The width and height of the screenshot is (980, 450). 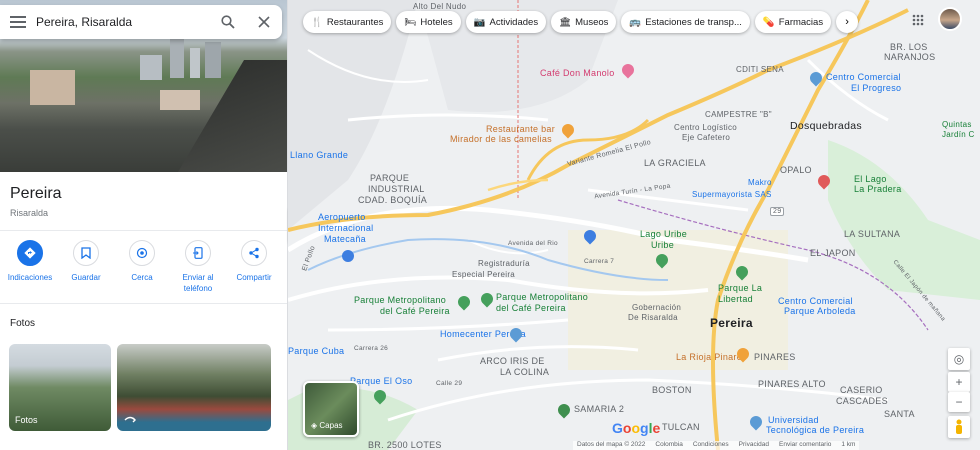 I want to click on map-label-poi: Internacional, so click(x=345, y=228).